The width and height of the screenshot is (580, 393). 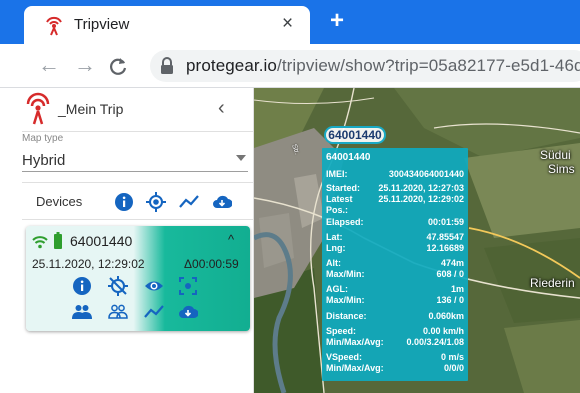 What do you see at coordinates (40, 242) in the screenshot?
I see `wifi-signal-icon` at bounding box center [40, 242].